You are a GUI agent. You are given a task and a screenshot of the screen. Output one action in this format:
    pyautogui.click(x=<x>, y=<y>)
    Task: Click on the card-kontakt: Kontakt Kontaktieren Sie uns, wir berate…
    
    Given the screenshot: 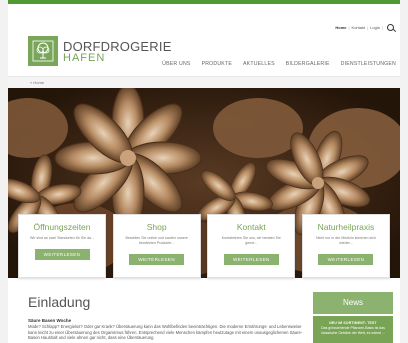 What is the action you would take?
    pyautogui.click(x=251, y=246)
    